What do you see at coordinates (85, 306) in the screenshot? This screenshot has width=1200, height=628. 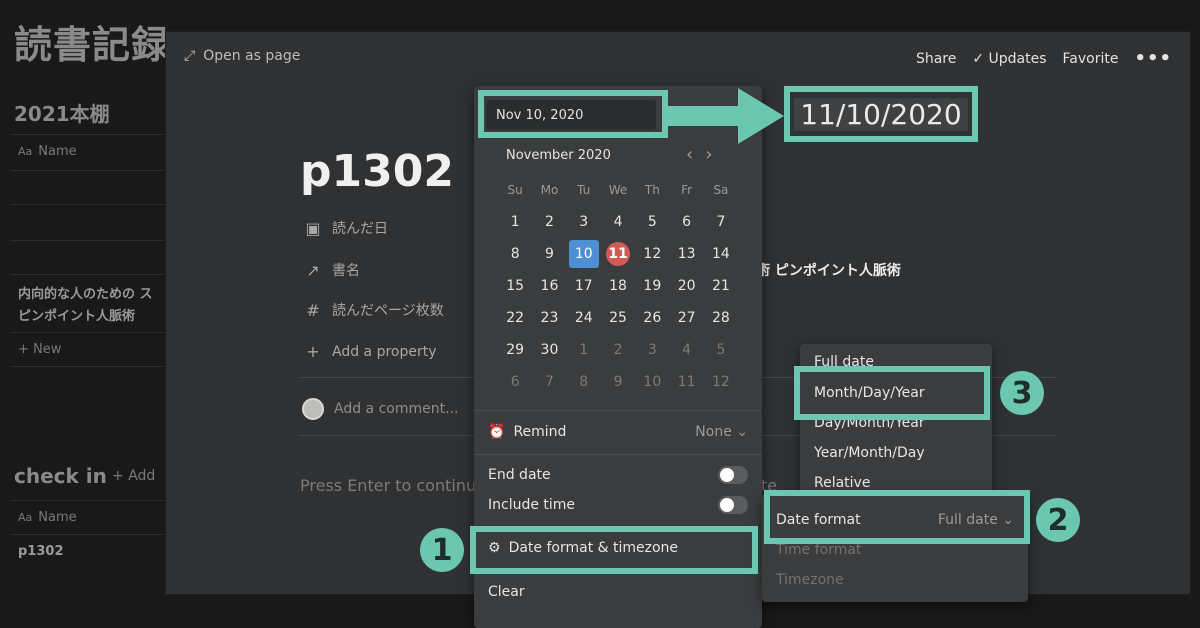 I see `table-row: 内向的な人のための ス ピンポイント人脈術` at bounding box center [85, 306].